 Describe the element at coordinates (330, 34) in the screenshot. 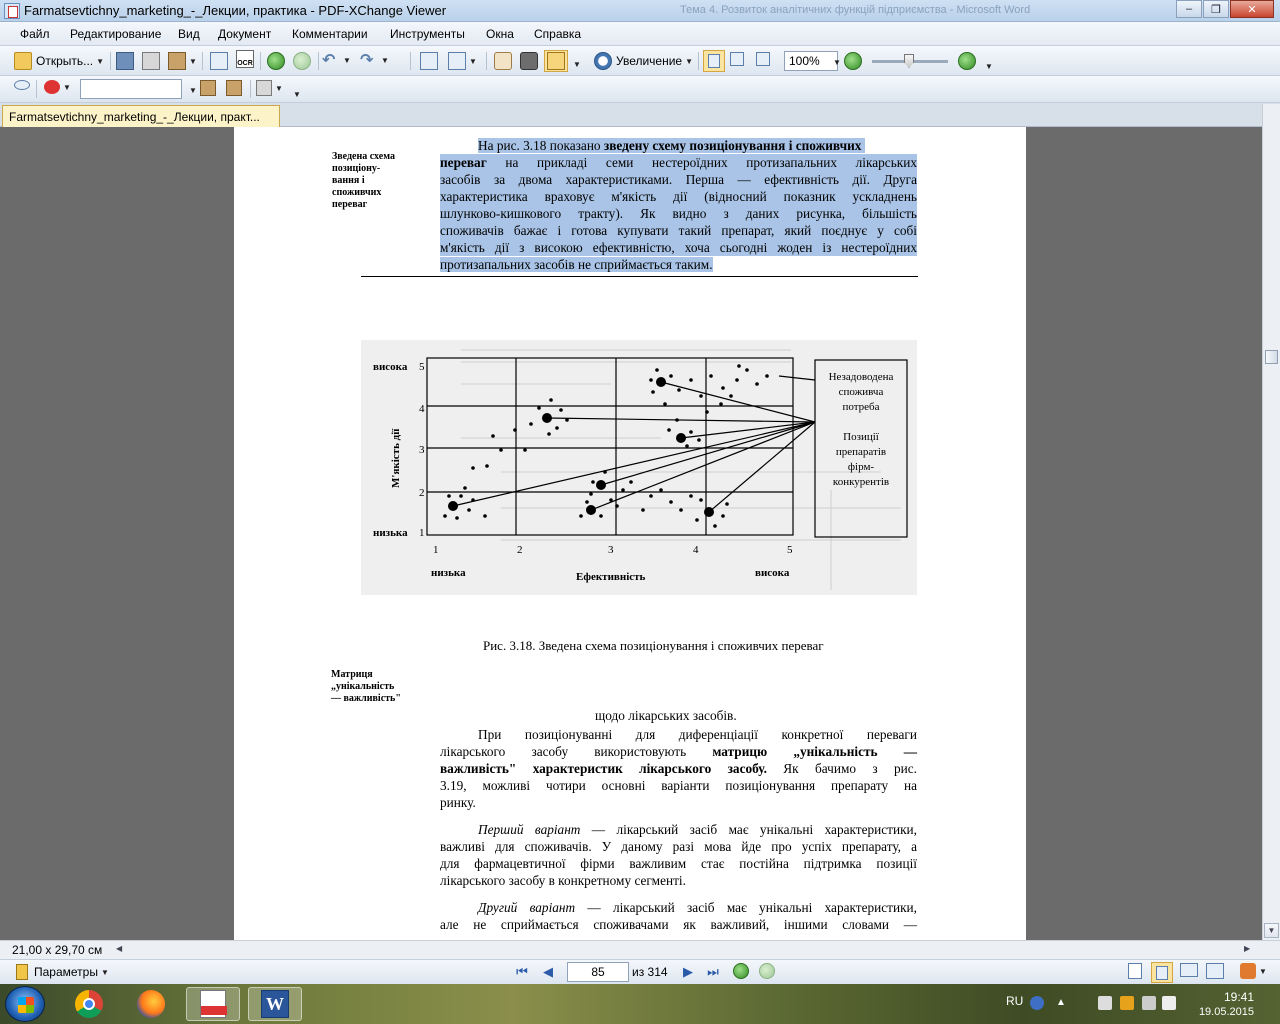

I see `menu-comments: Комментарии` at that location.